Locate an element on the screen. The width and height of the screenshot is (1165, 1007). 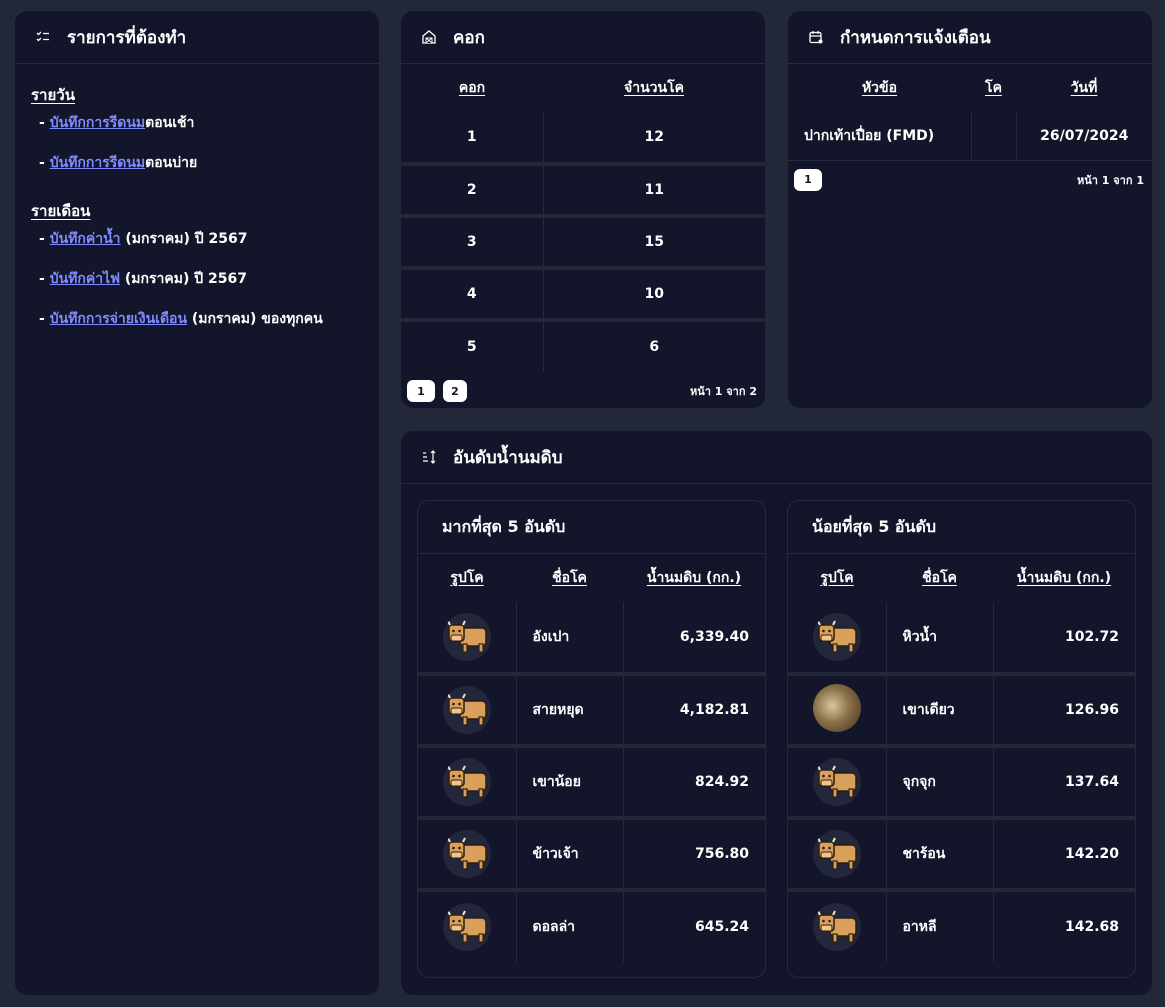
table-row: ดอลล่า 645.24 is located at coordinates (591, 926).